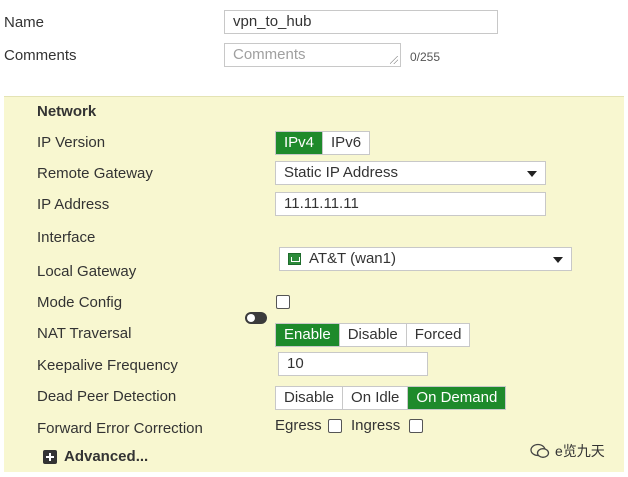  What do you see at coordinates (120, 428) in the screenshot?
I see `fec-label: Forward Error Correction` at bounding box center [120, 428].